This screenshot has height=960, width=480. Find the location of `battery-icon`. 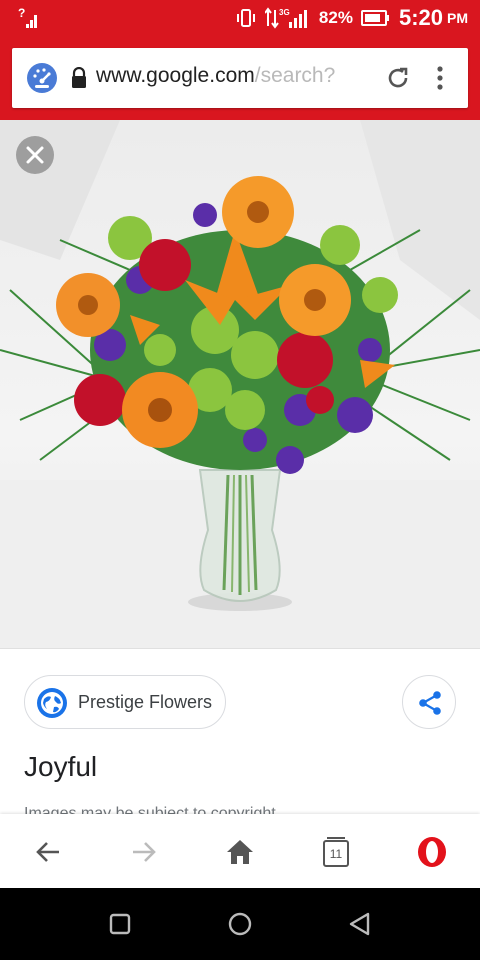

battery-icon is located at coordinates (374, 18).